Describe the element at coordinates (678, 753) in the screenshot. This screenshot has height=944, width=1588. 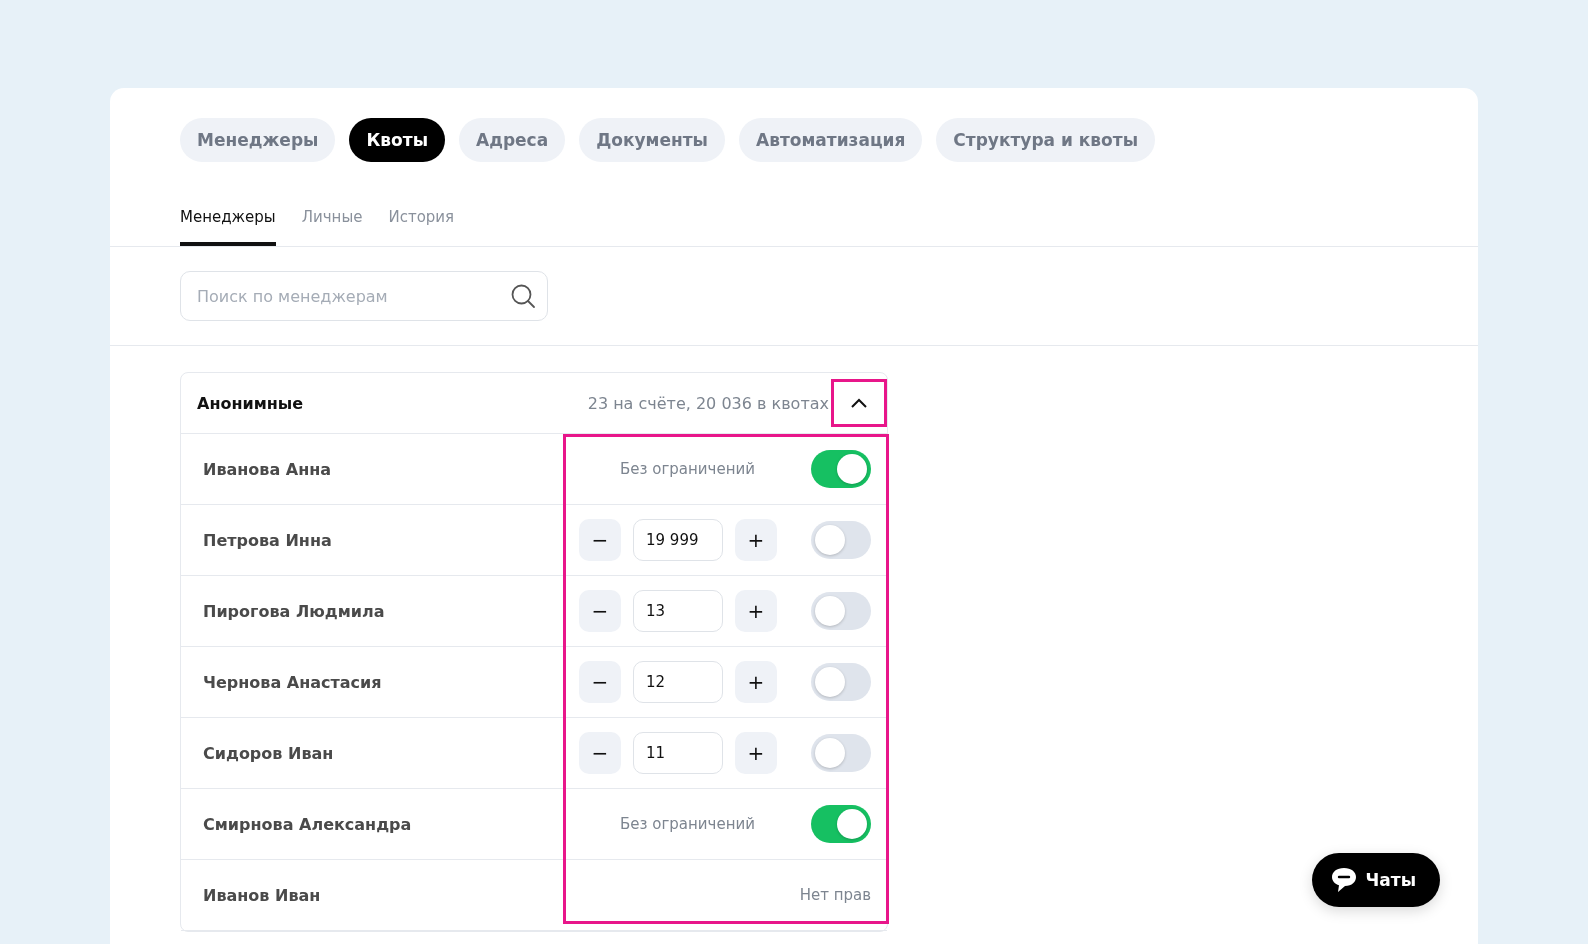
I see `quota-input: 11` at that location.